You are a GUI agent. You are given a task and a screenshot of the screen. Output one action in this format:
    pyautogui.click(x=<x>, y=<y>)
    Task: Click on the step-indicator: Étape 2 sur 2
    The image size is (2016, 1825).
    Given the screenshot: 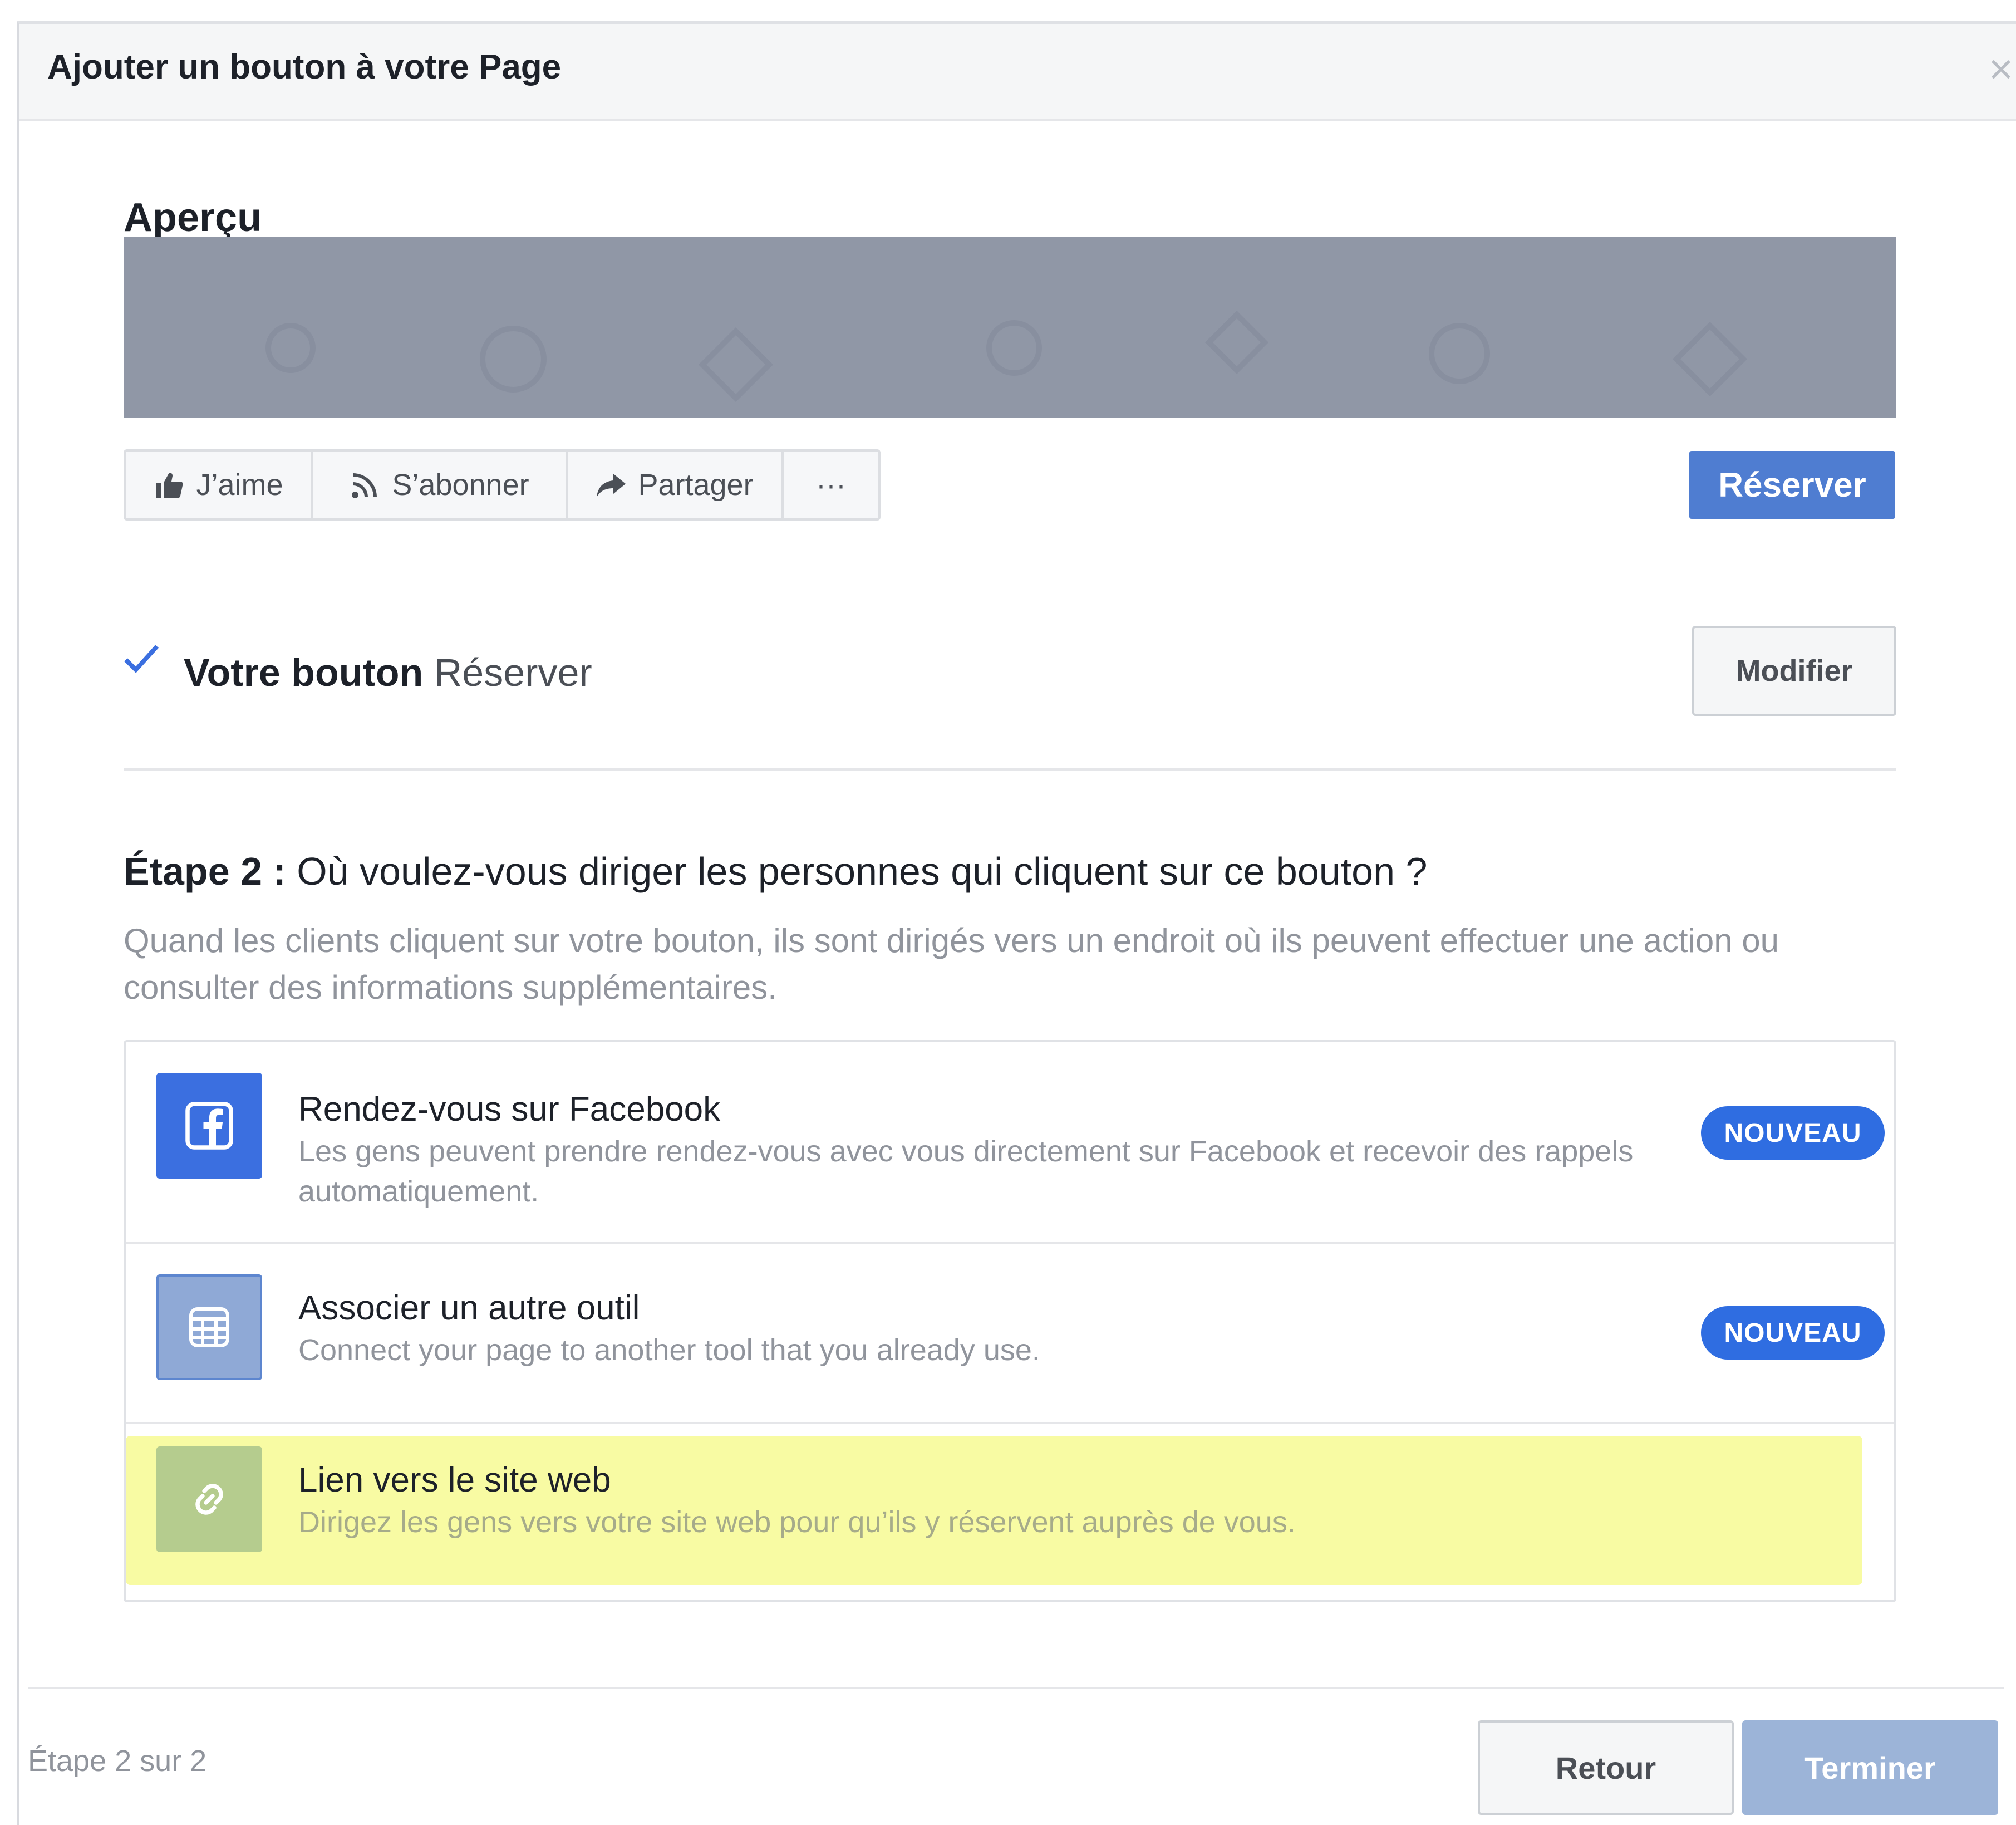 What is the action you would take?
    pyautogui.click(x=117, y=1761)
    